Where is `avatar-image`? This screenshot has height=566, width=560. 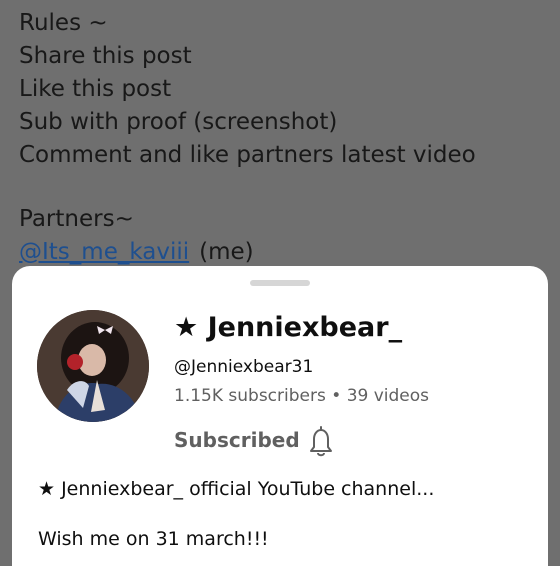 avatar-image is located at coordinates (93, 366).